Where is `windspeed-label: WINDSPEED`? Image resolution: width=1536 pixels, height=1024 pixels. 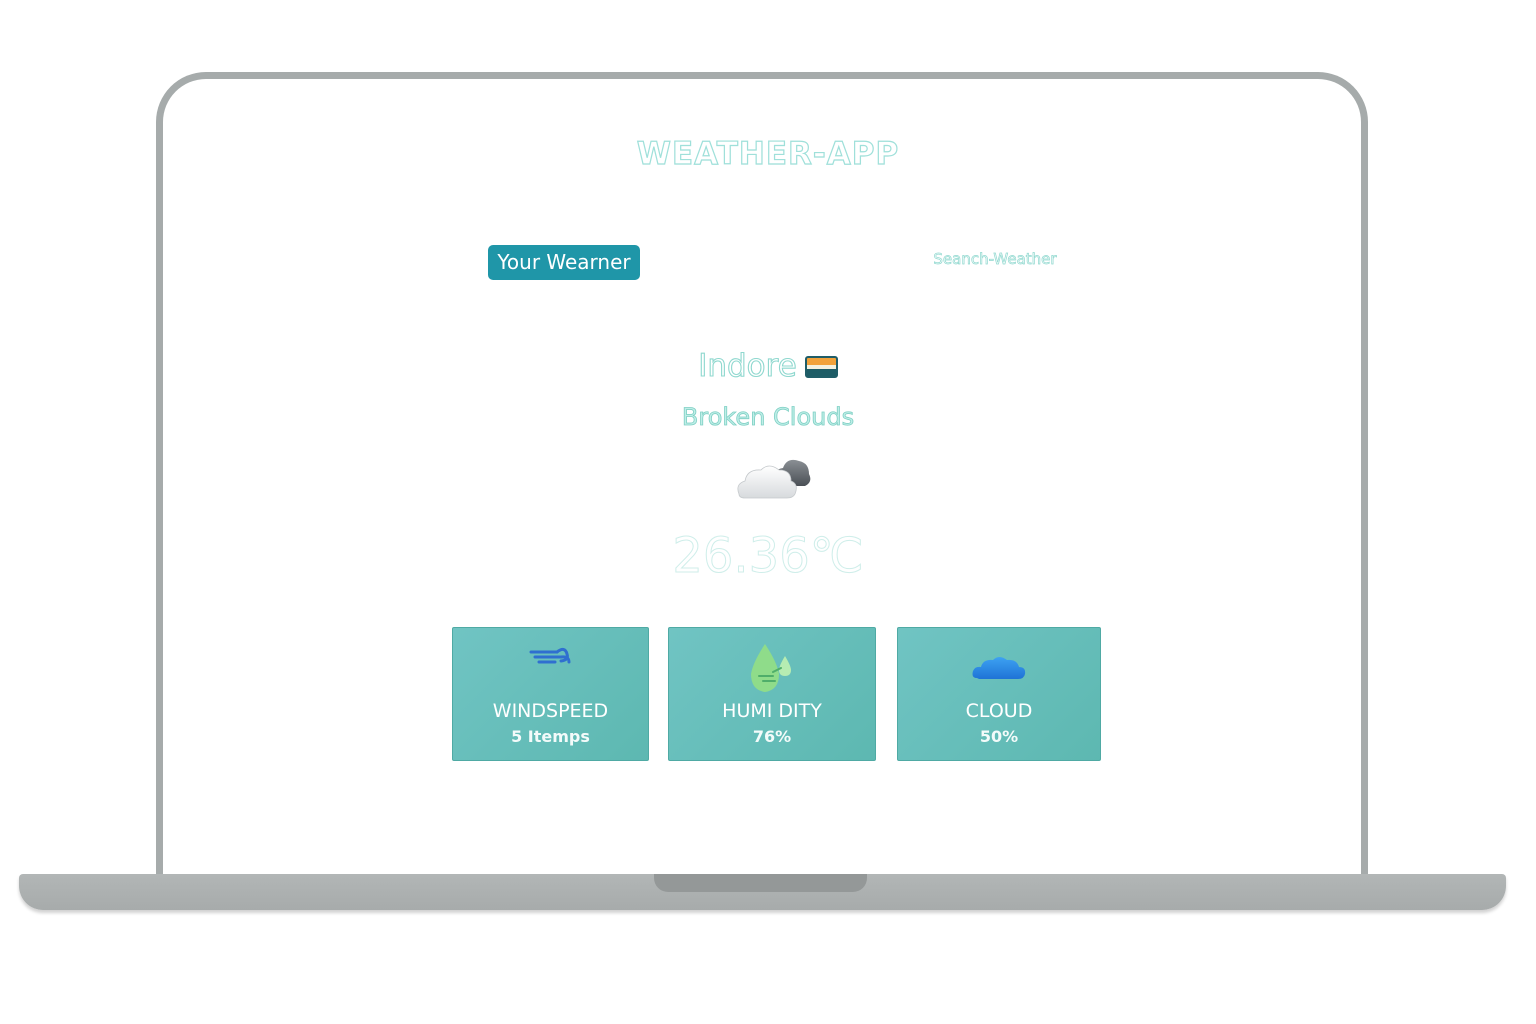 windspeed-label: WINDSPEED is located at coordinates (550, 711).